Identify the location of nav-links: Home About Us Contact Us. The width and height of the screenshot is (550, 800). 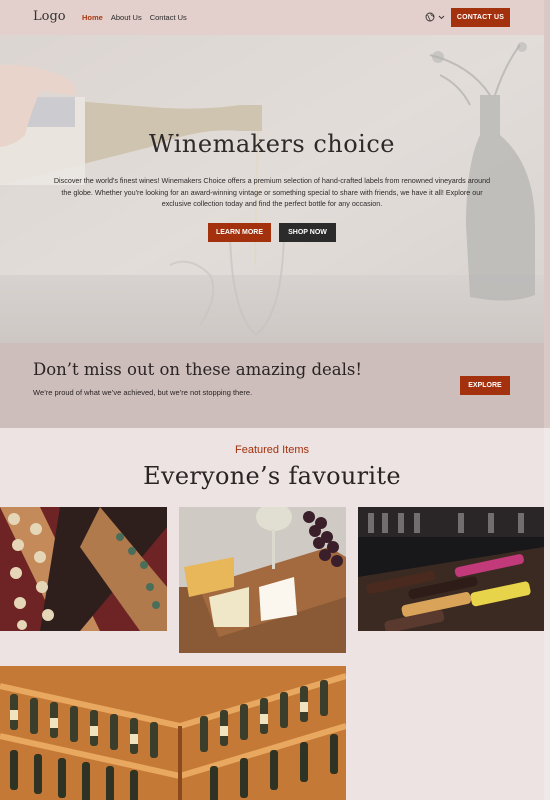
(134, 17).